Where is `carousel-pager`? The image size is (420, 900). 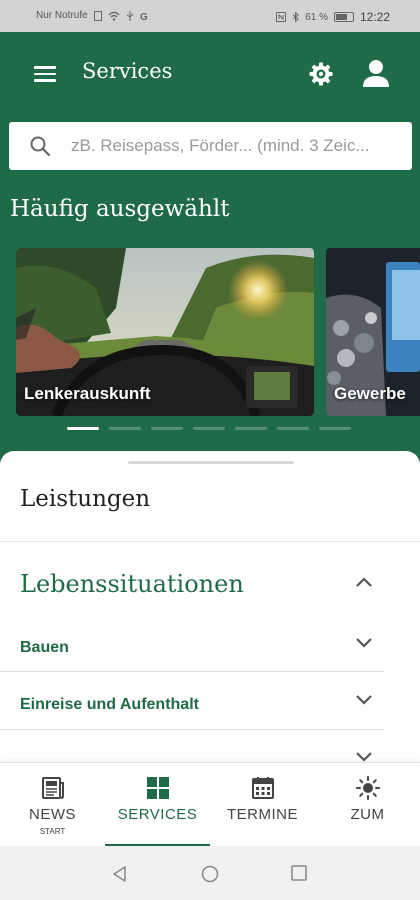 carousel-pager is located at coordinates (209, 428).